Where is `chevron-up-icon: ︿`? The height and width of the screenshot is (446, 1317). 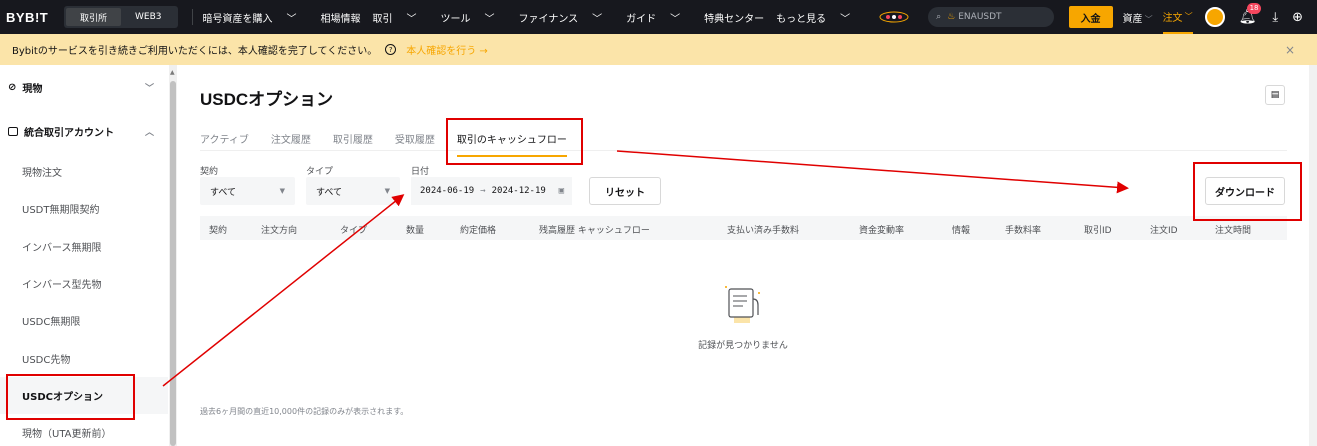 chevron-up-icon: ︿ is located at coordinates (149, 132).